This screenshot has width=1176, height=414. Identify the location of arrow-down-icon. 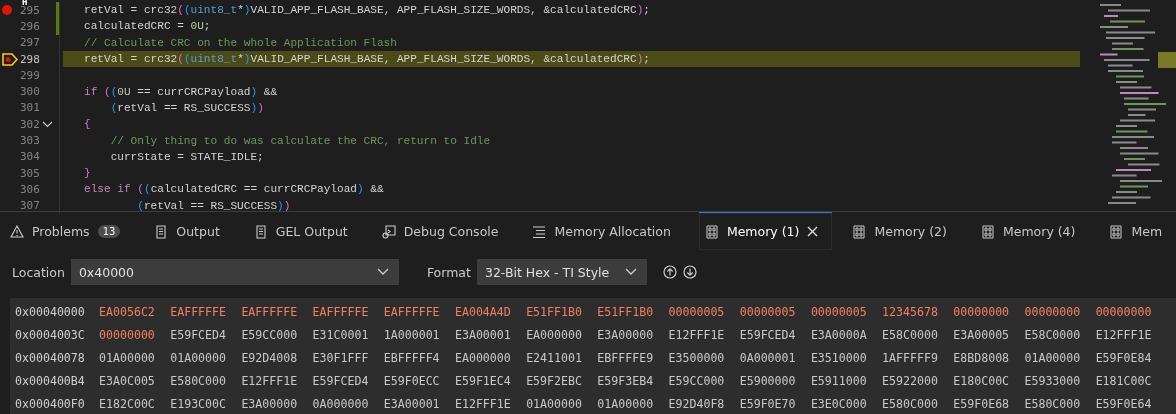
(689, 272).